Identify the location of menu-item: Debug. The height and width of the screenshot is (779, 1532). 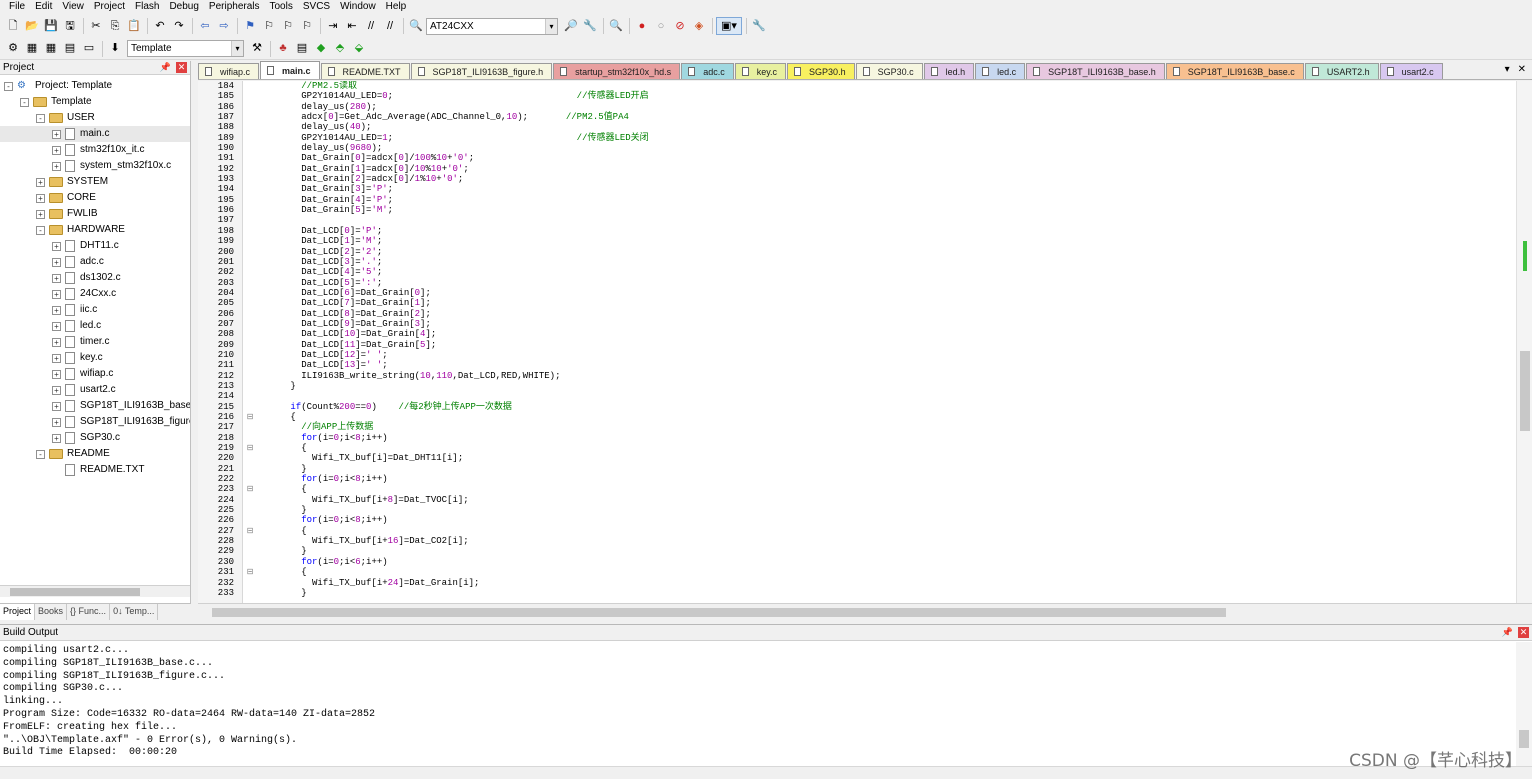
(183, 7).